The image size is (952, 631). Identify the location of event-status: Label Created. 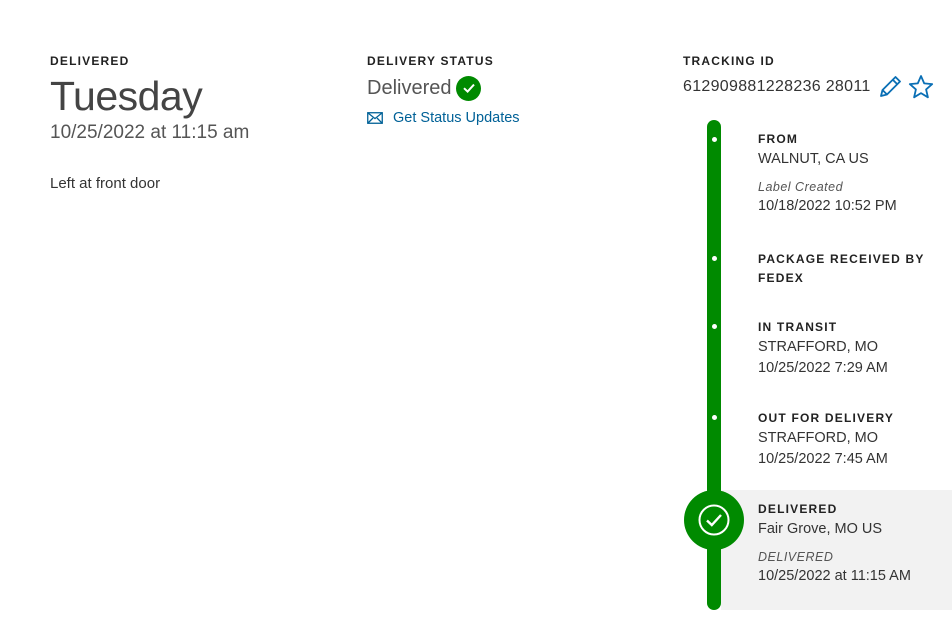
(801, 187).